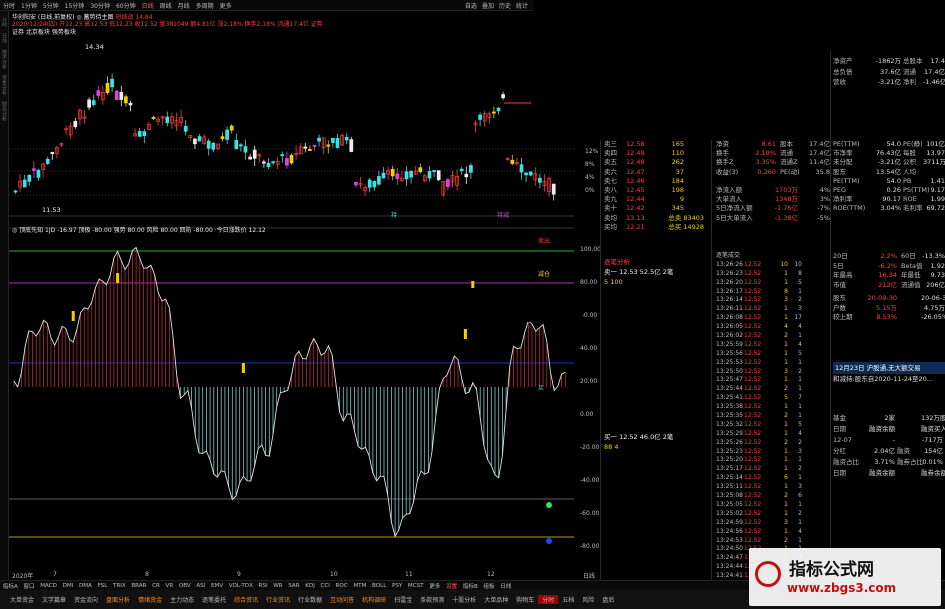 The width and height of the screenshot is (945, 609). I want to click on order-analysis-title: 逐笔分析, so click(656, 262).